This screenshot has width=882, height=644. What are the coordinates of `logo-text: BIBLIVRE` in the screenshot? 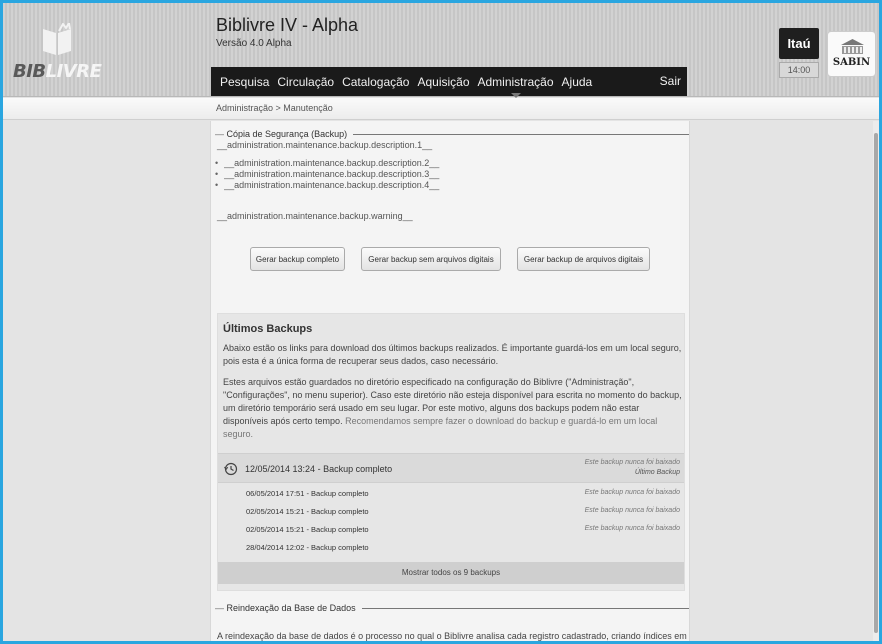 It's located at (57, 71).